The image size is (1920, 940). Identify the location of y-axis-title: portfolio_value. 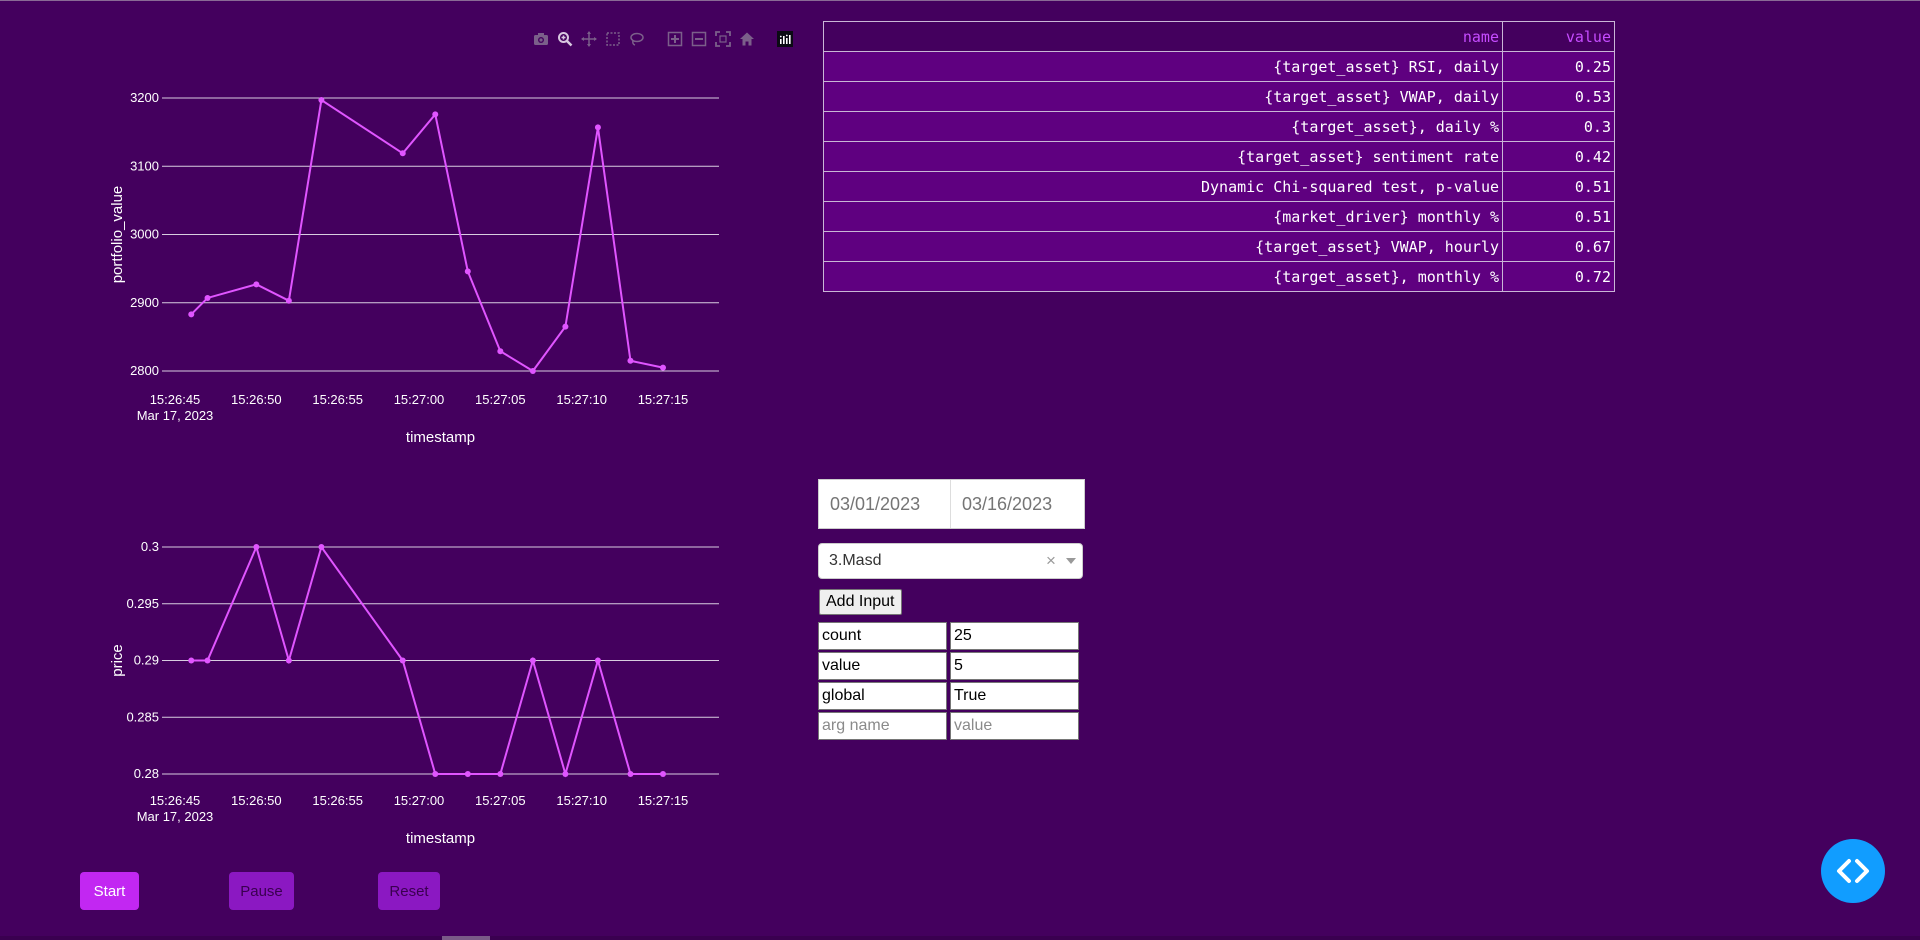
(117, 235).